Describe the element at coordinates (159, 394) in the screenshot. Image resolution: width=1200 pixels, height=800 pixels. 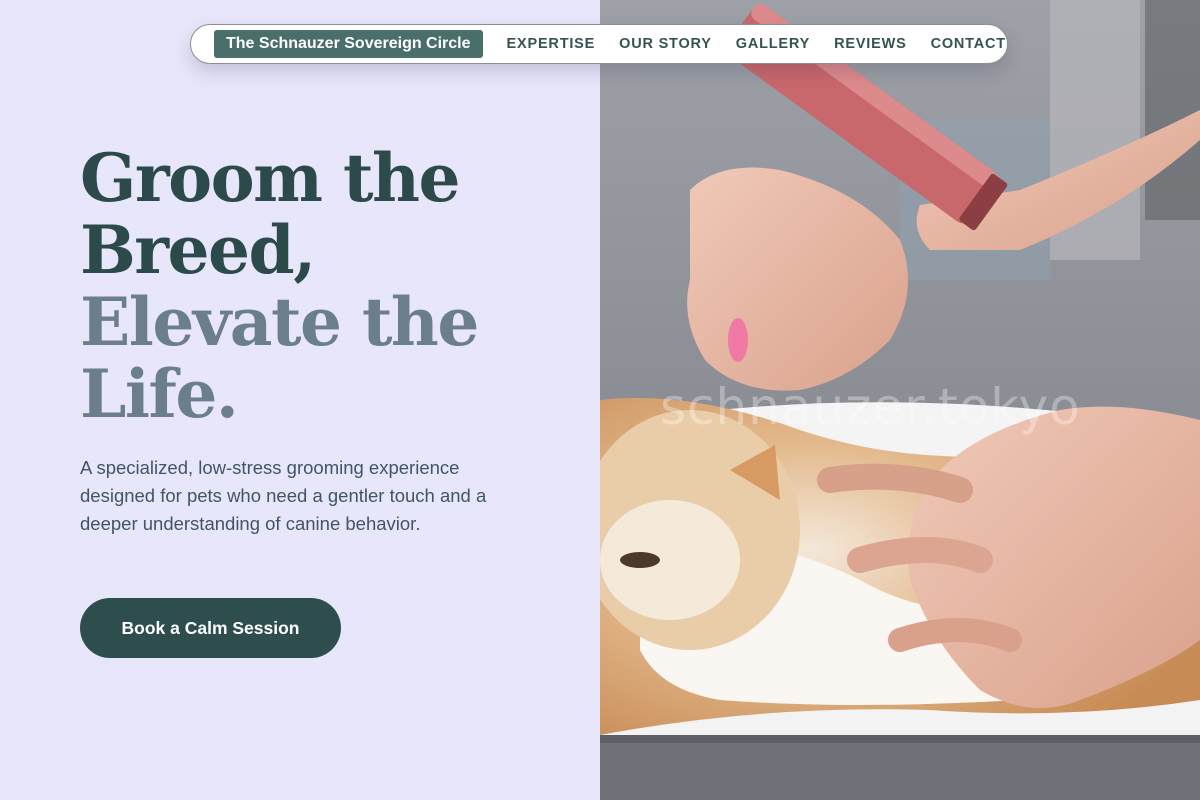
I see `hero-title-line-4: Life.` at that location.